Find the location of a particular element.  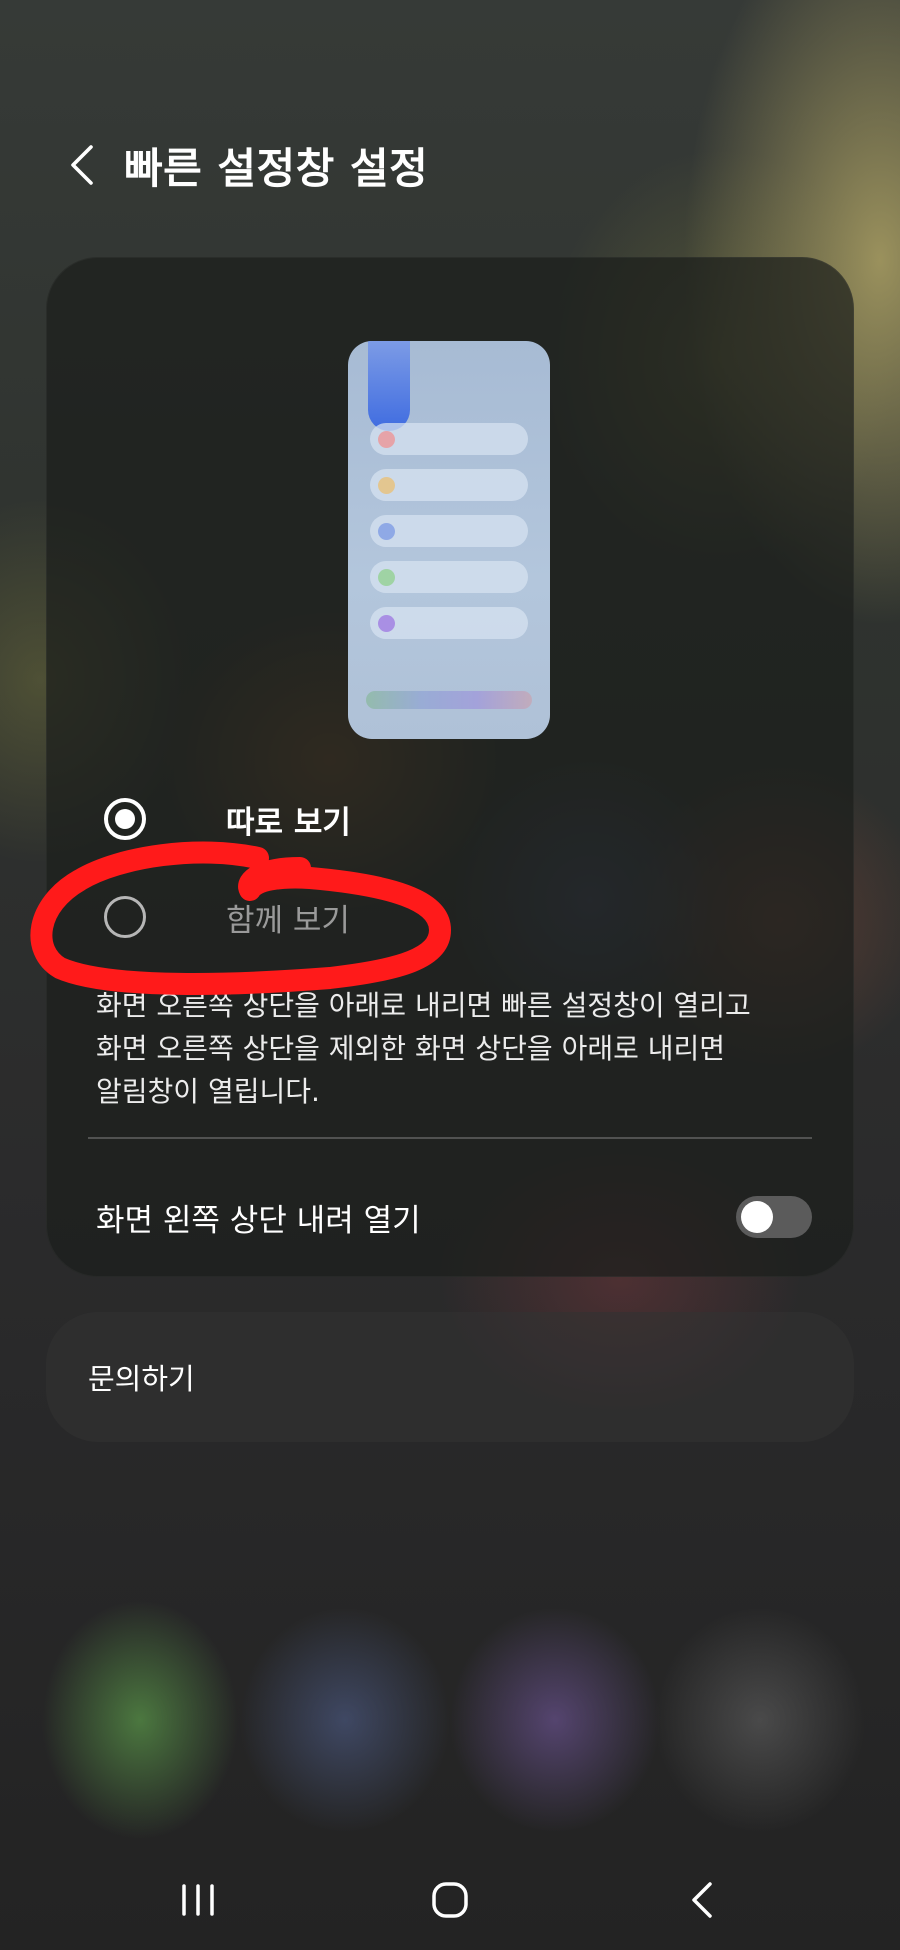

contact-us-item: 문의하기 is located at coordinates (450, 1377).